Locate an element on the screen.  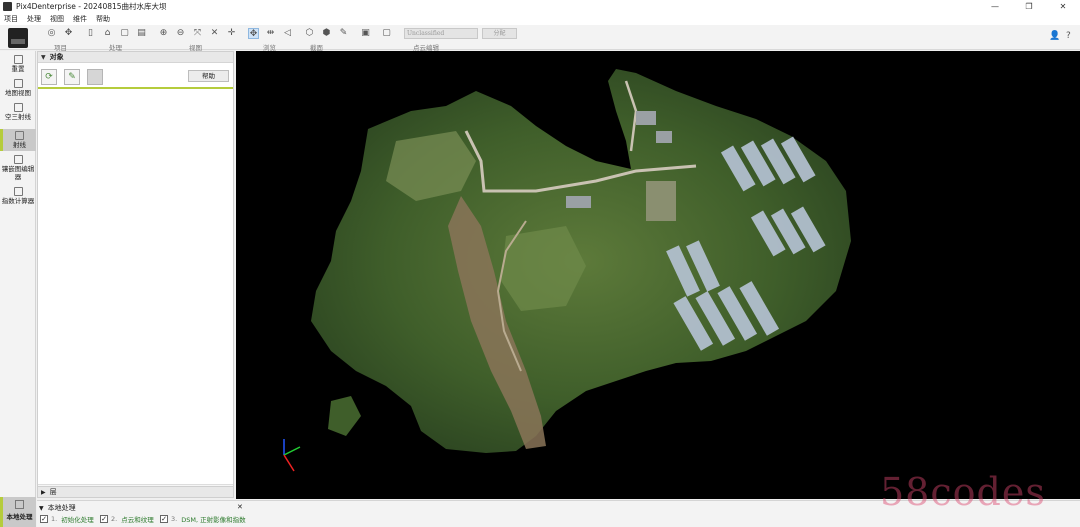
menu-edit: 维件 is located at coordinates (80, 19).